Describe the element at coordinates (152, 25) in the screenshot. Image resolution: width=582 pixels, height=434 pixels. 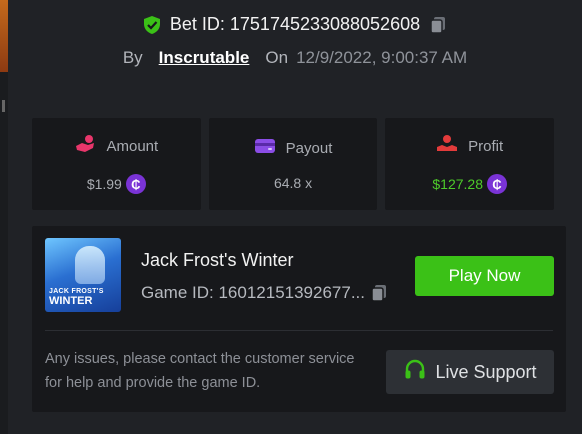
I see `verified-shield-icon` at that location.